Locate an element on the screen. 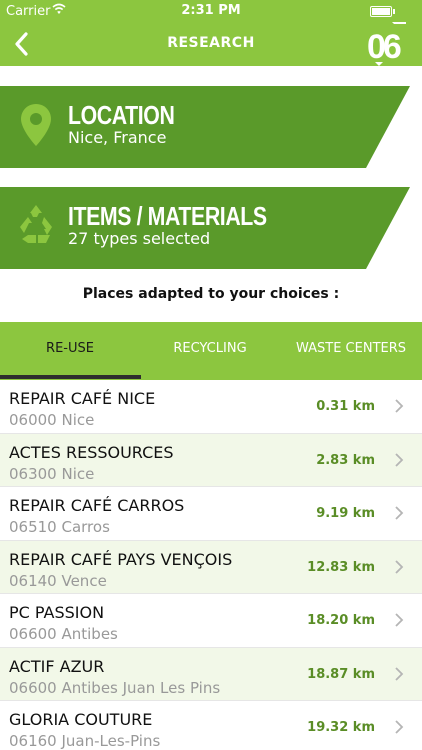  items-selected-count: 27 types selected is located at coordinates (139, 238).